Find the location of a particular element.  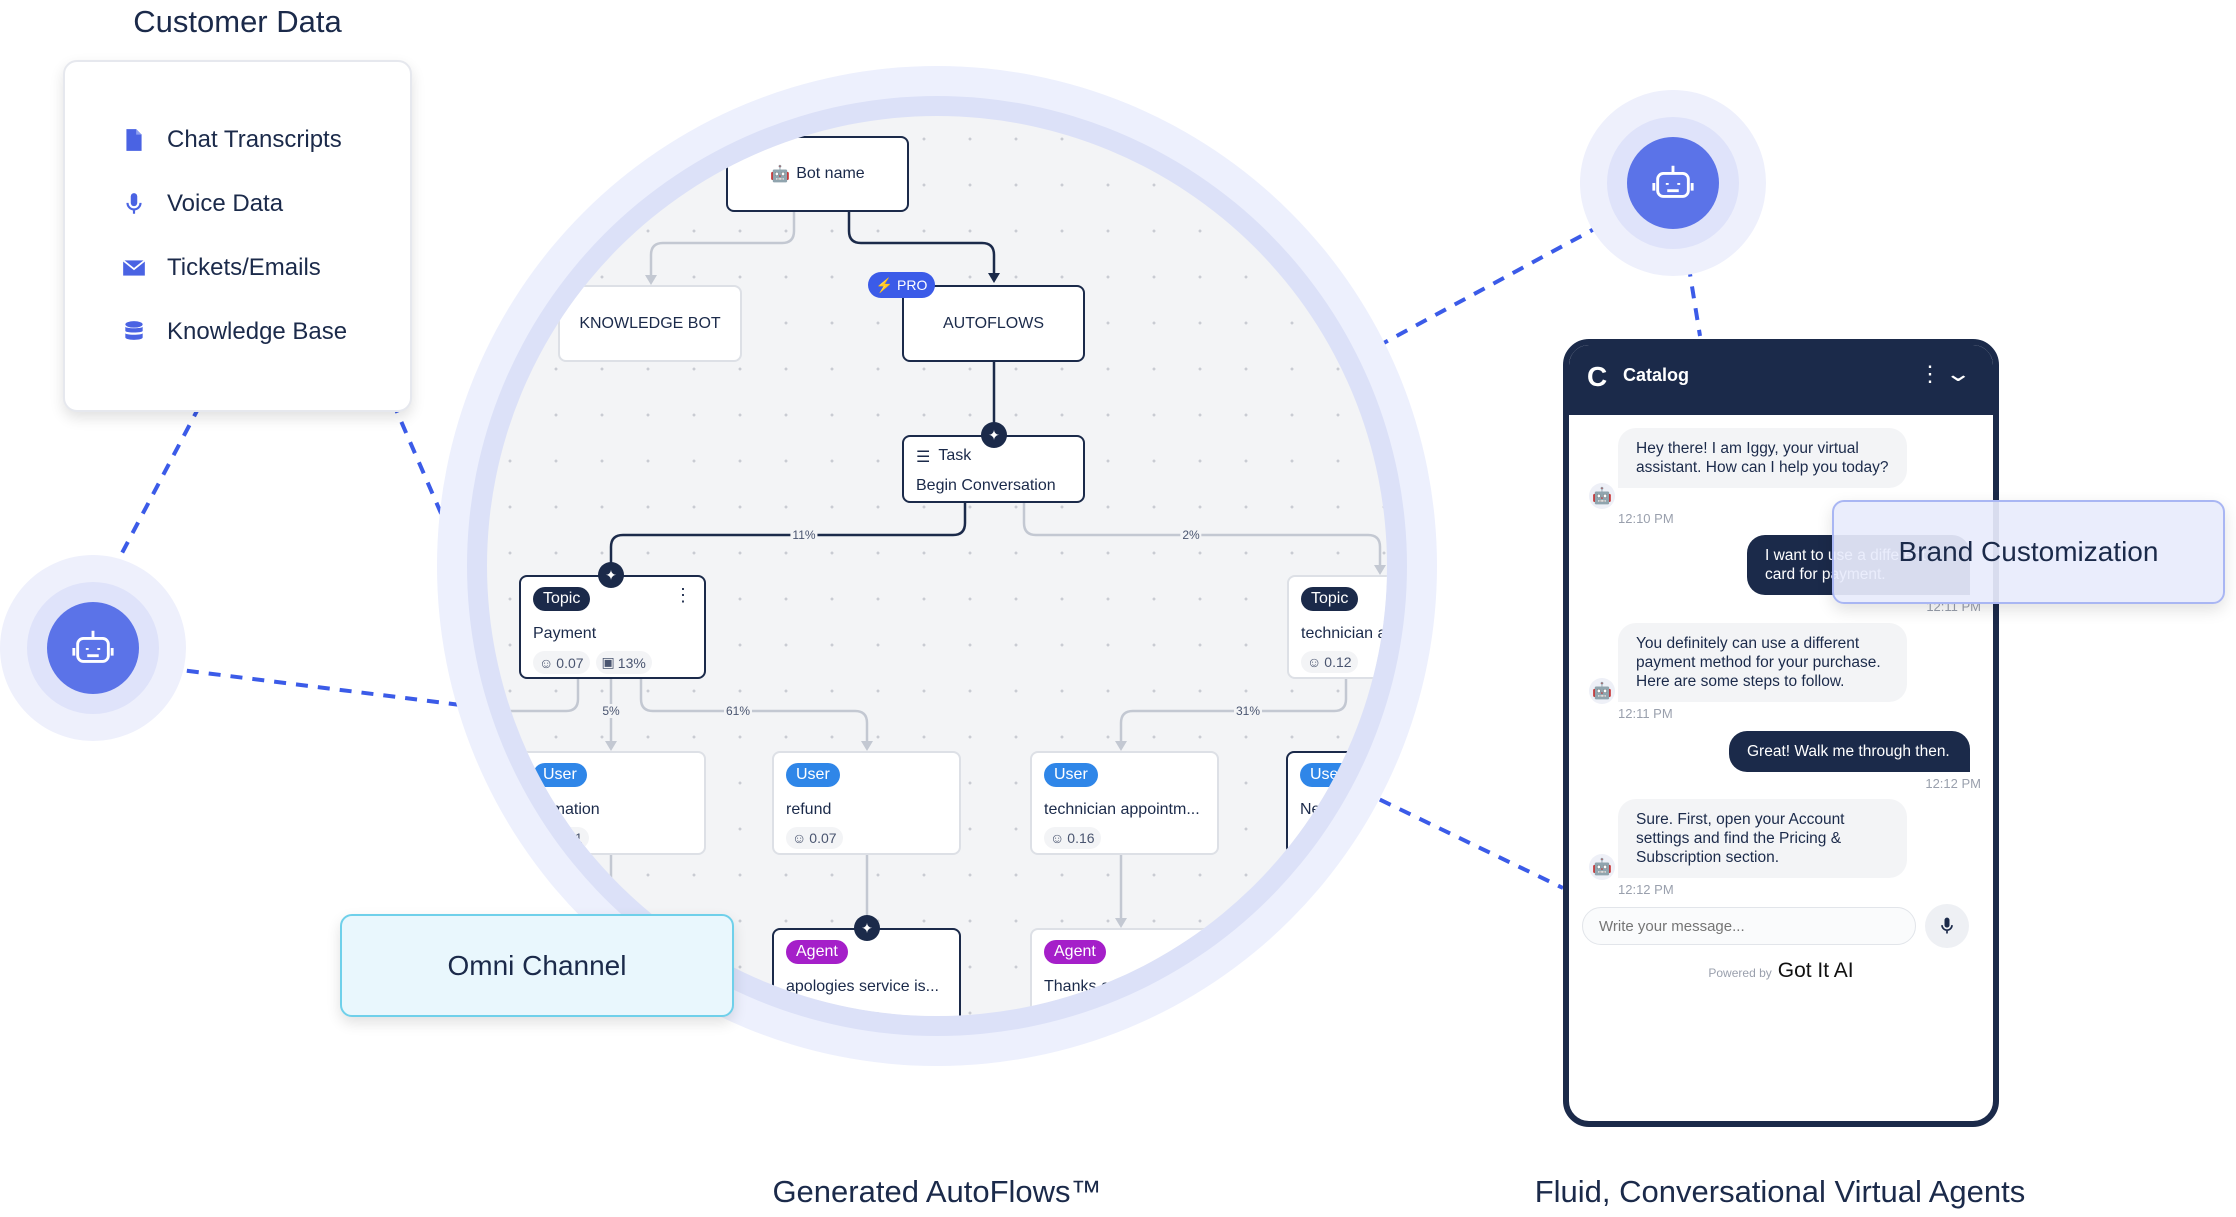

robot-icon: 🤖 is located at coordinates (780, 174).